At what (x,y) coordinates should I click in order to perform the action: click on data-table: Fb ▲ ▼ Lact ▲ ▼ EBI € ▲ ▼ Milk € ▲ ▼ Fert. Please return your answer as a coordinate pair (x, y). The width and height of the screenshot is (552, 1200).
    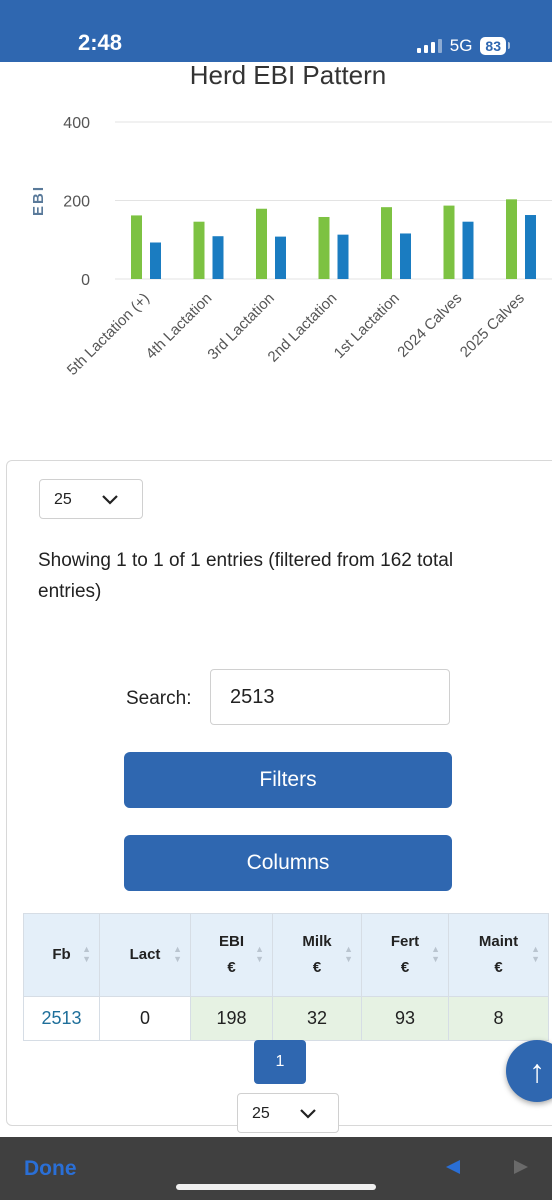
    Looking at the image, I should click on (286, 977).